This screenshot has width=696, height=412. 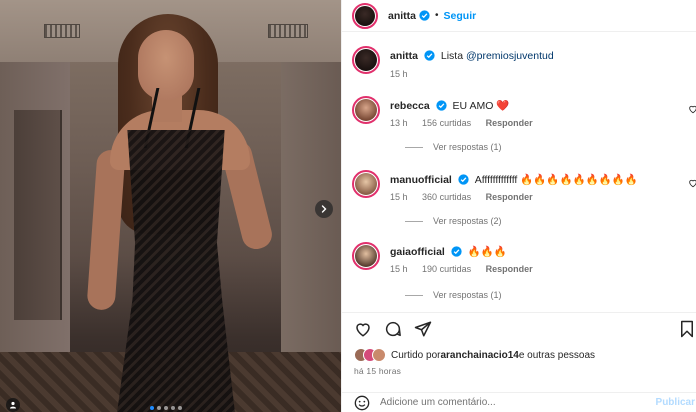 I want to click on add-comment-bar: Publicar, so click(x=519, y=402).